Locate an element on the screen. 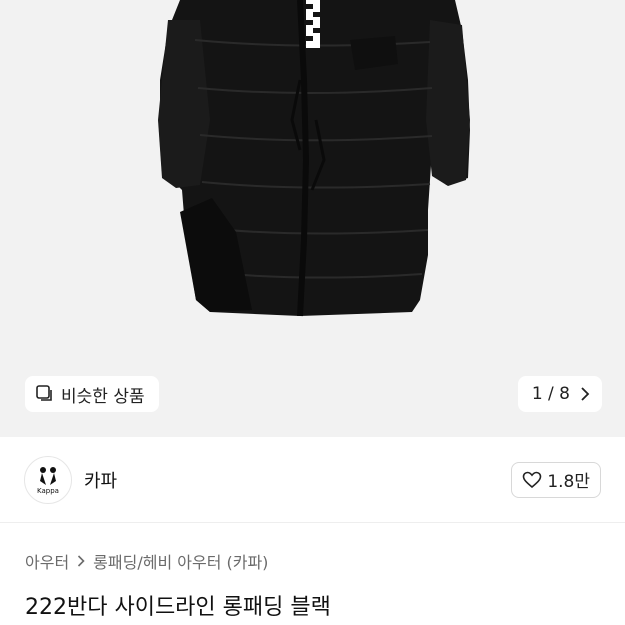 The image size is (625, 625). brand-logo-avatar: Kappa is located at coordinates (48, 479).